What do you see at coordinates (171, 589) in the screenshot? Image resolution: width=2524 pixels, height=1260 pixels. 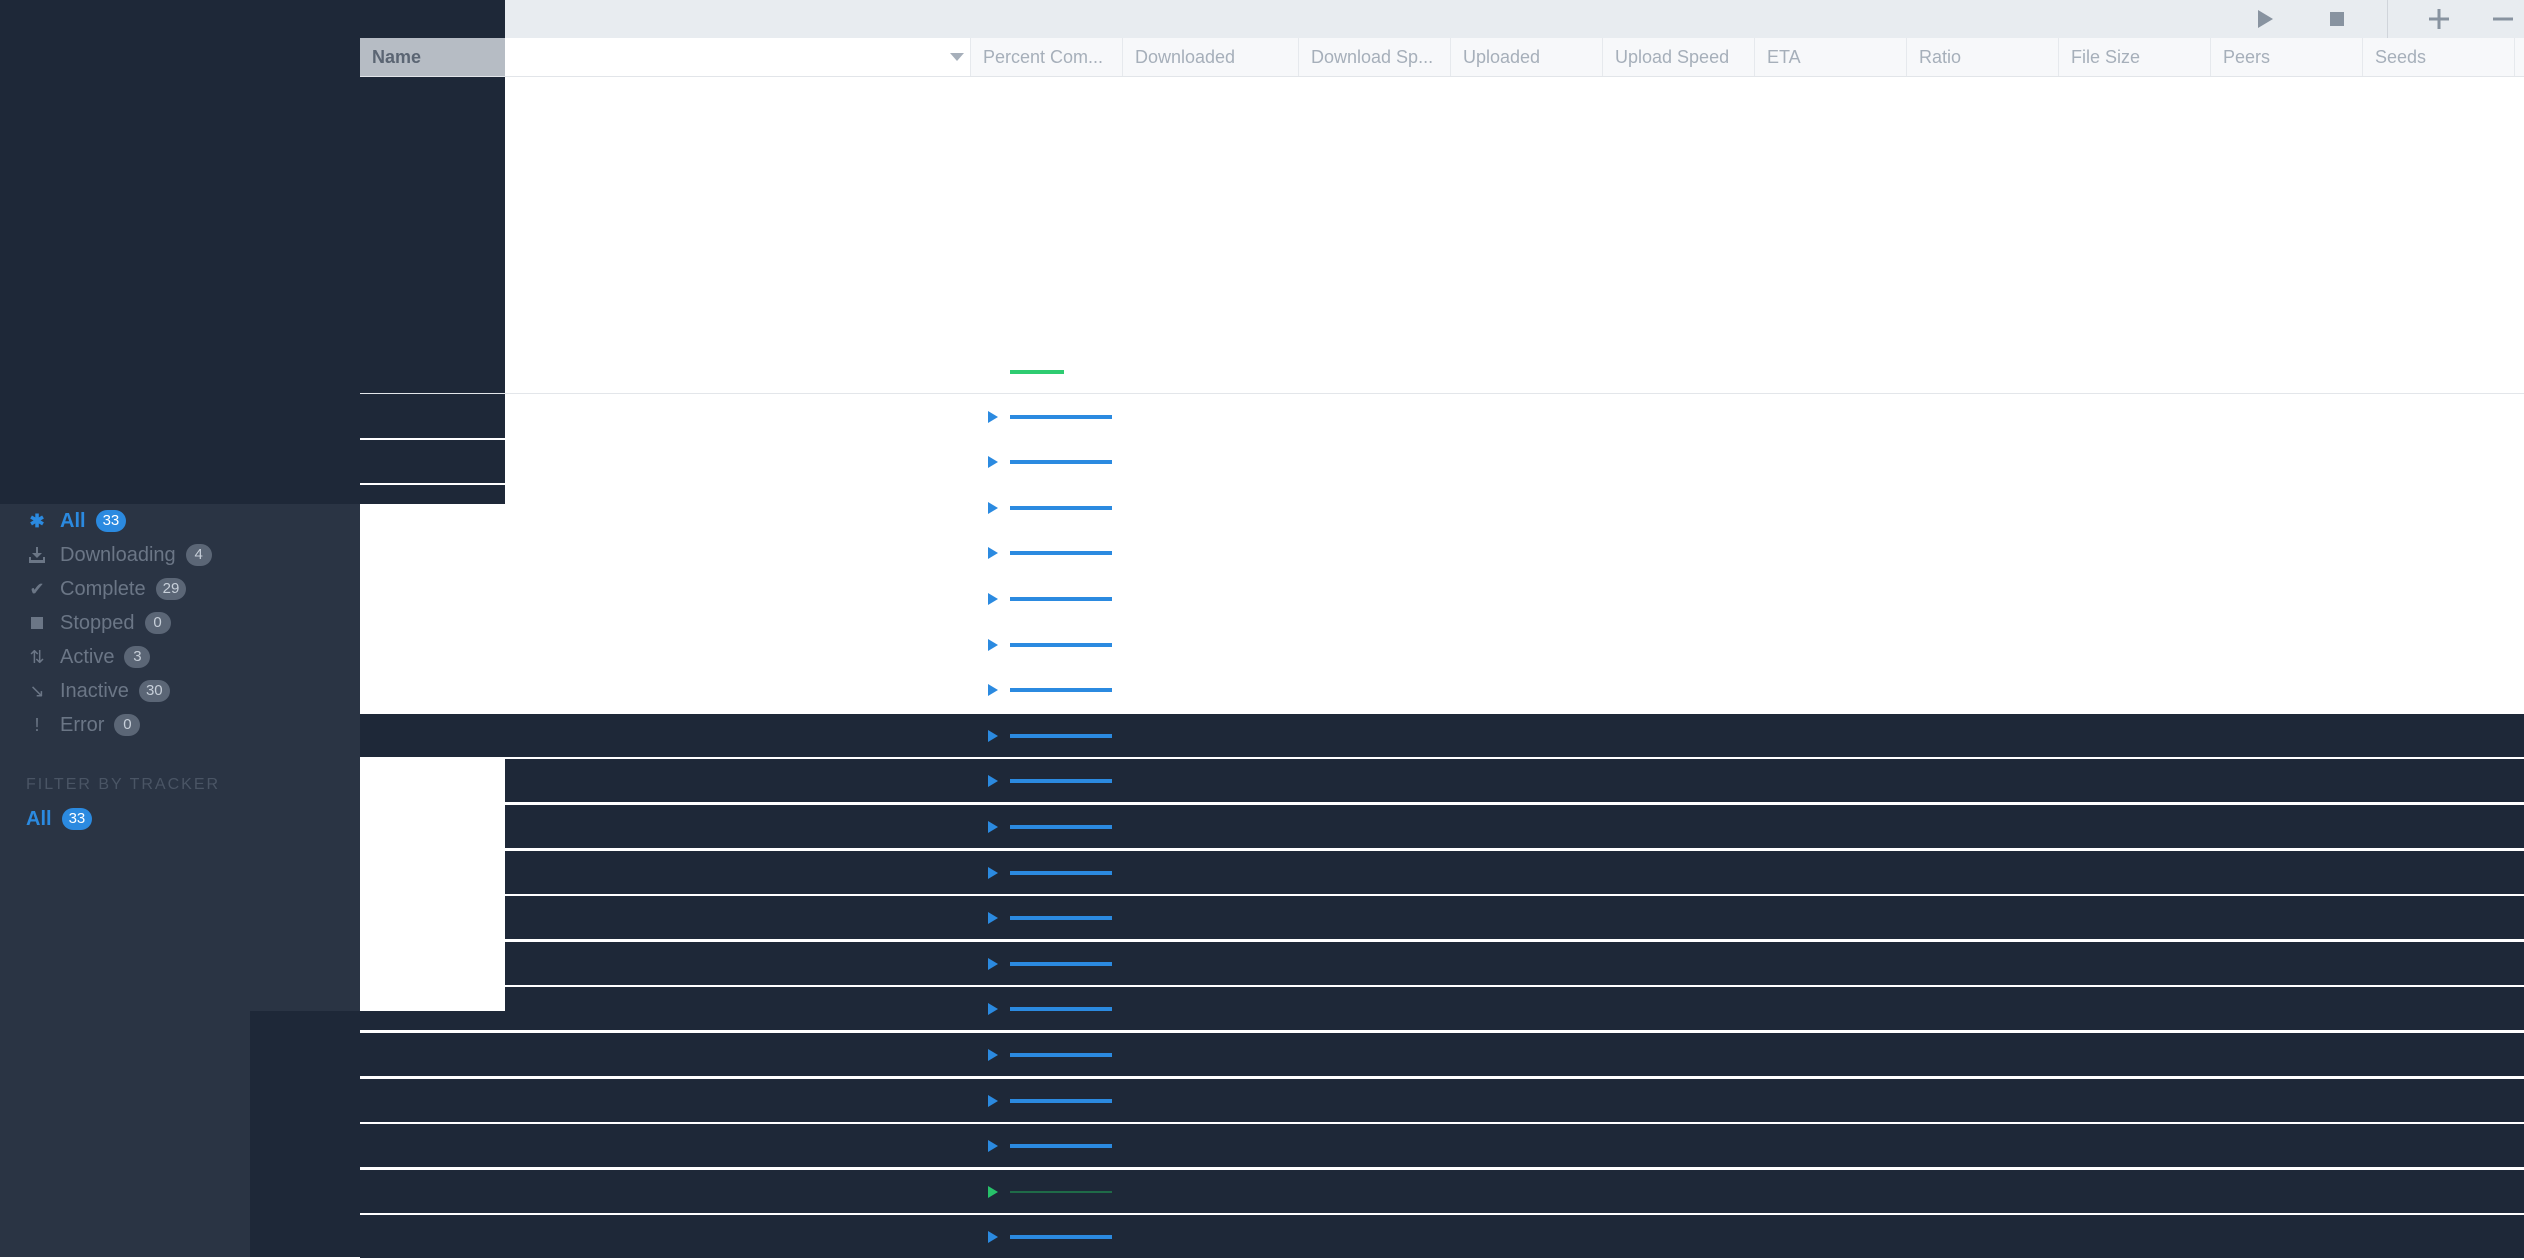 I see `count-badge: 29` at bounding box center [171, 589].